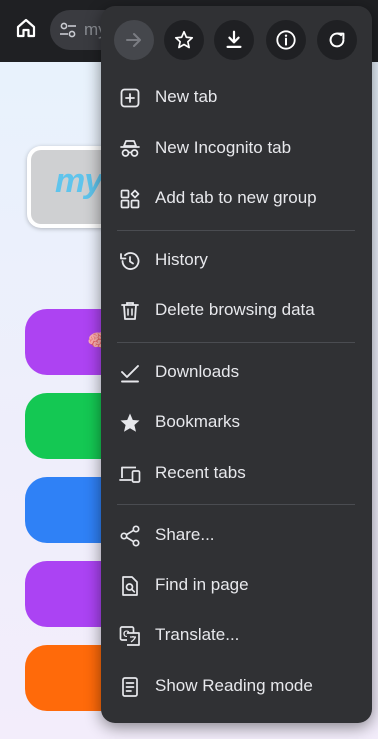 The height and width of the screenshot is (739, 378). I want to click on home-button, so click(26, 28).